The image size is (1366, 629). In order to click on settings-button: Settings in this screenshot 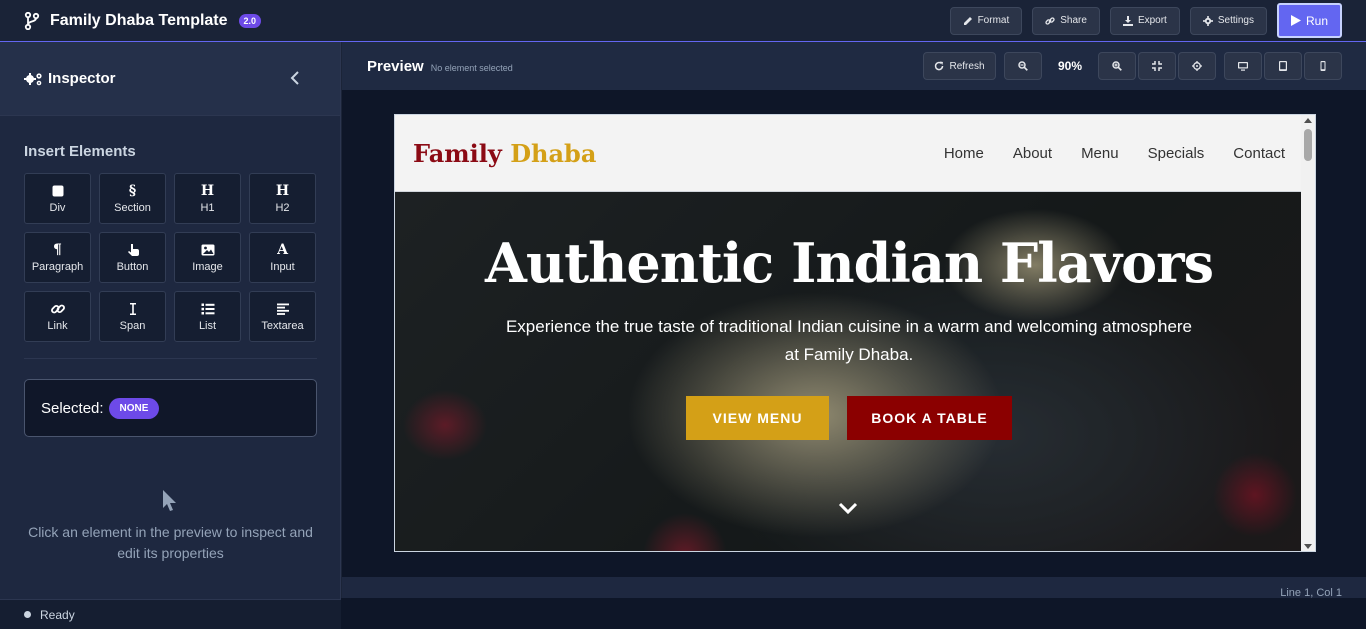, I will do `click(1228, 20)`.